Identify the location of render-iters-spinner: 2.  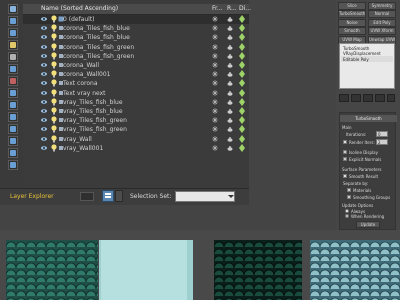
(382, 142).